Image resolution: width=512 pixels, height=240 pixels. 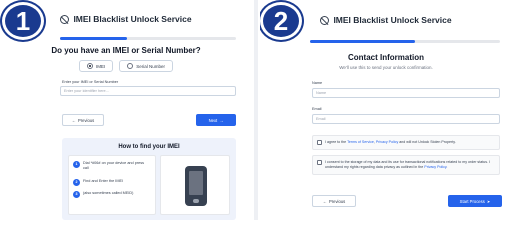 I want to click on email-label: Email, so click(x=317, y=109).